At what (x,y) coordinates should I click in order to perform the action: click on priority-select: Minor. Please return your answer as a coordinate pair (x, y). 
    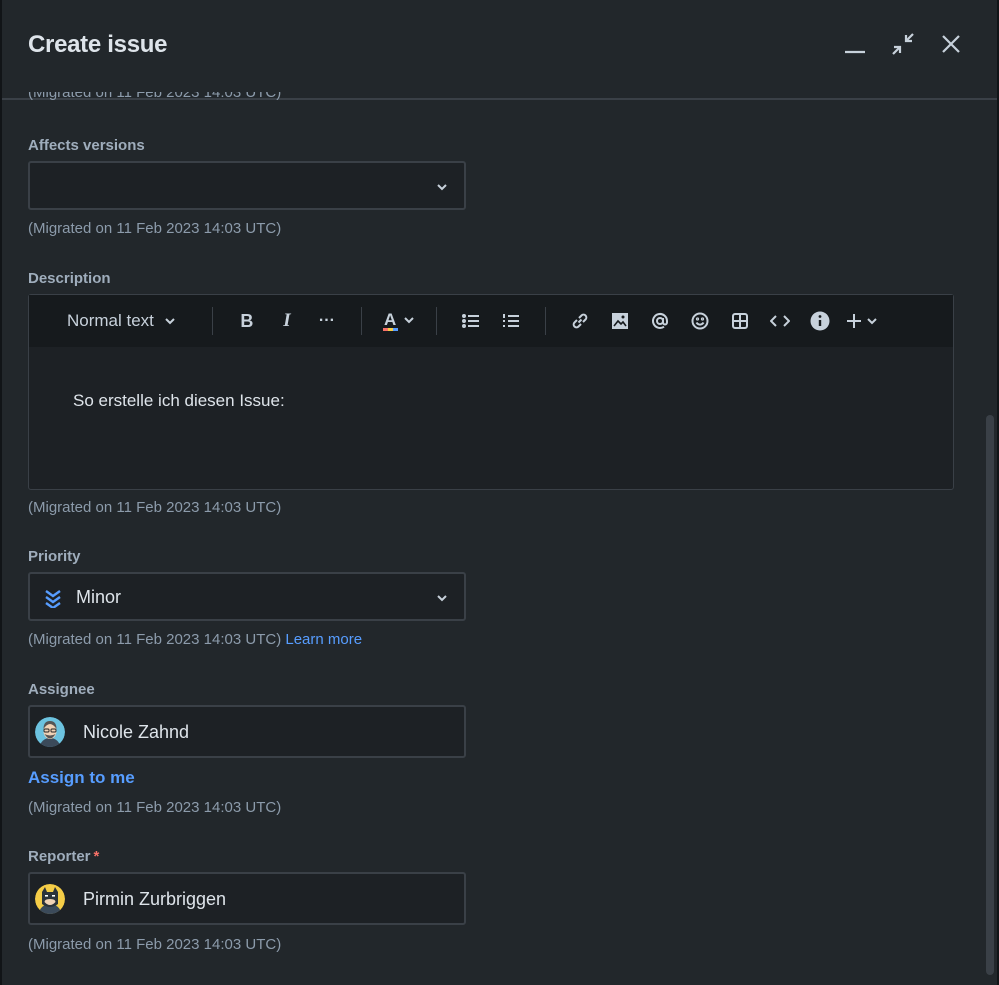
    Looking at the image, I should click on (247, 596).